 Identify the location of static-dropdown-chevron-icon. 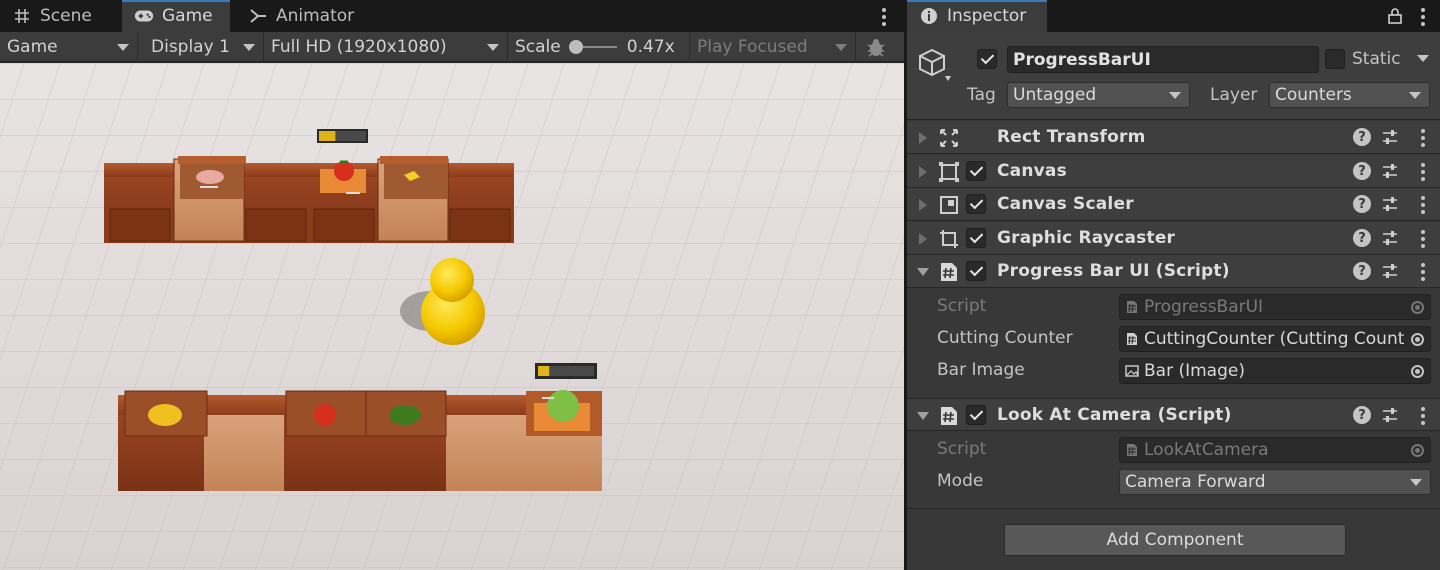
(1423, 58).